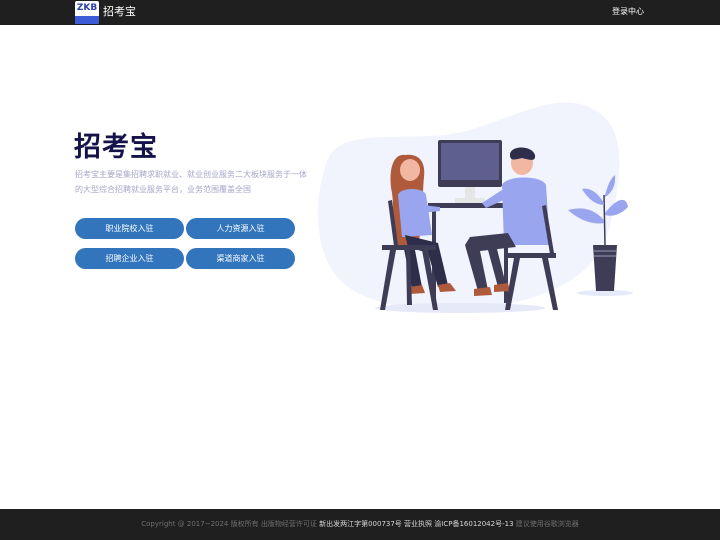 This screenshot has width=720, height=540. What do you see at coordinates (129, 228) in the screenshot?
I see `vocational-school-join-button: 职业院校入驻` at bounding box center [129, 228].